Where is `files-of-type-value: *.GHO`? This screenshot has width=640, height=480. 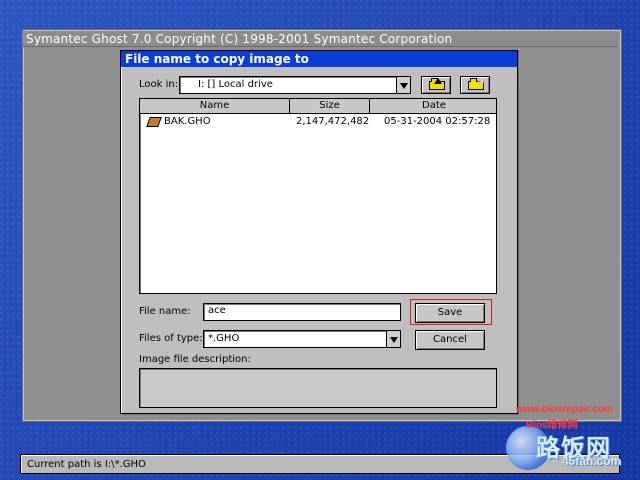
files-of-type-value: *.GHO is located at coordinates (224, 338).